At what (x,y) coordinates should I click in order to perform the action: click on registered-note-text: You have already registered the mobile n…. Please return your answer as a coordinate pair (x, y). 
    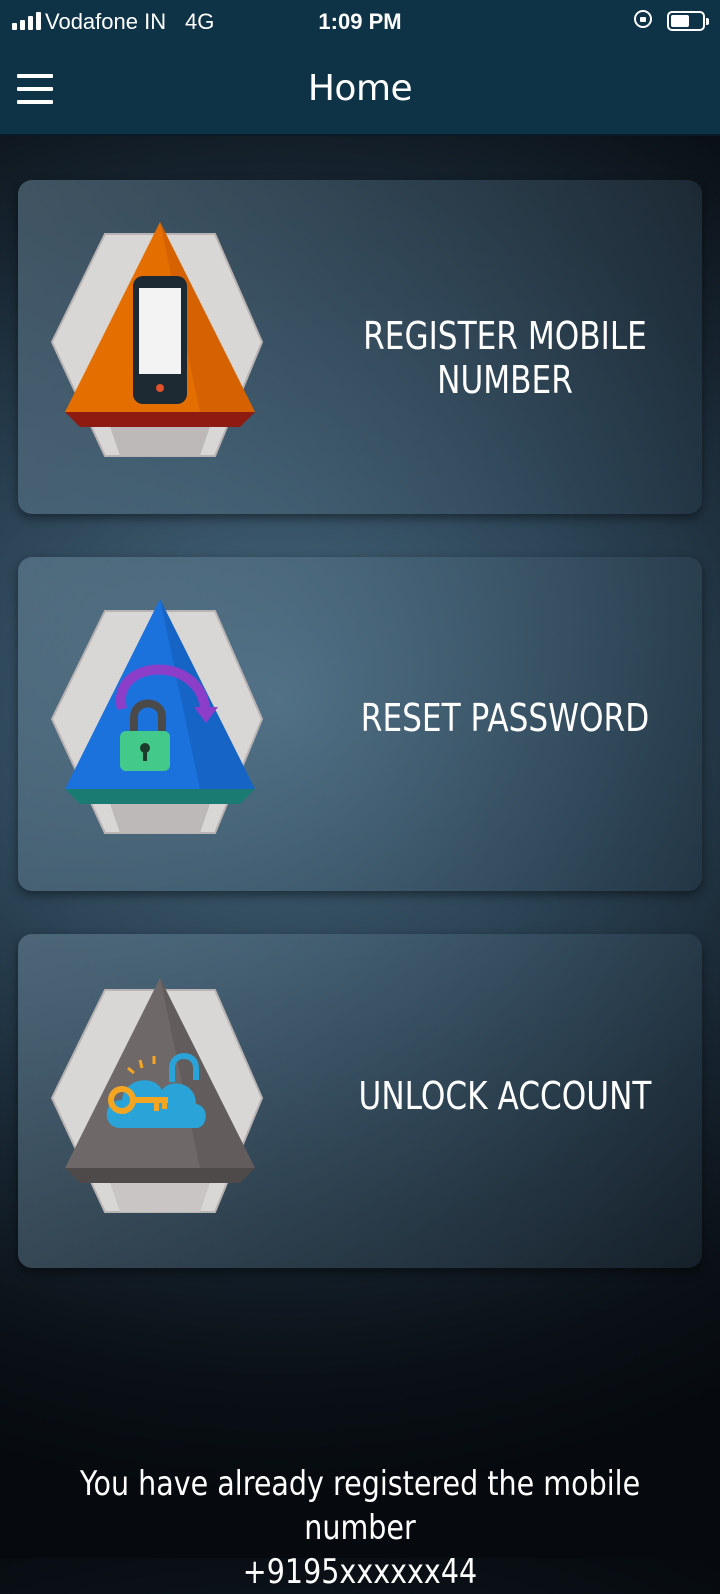
    Looking at the image, I should click on (360, 1506).